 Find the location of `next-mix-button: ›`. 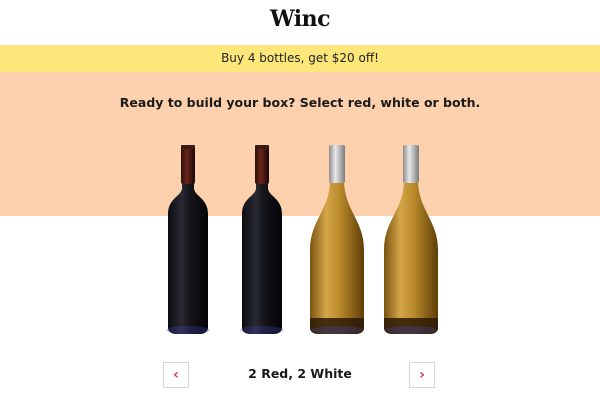

next-mix-button: › is located at coordinates (422, 375).